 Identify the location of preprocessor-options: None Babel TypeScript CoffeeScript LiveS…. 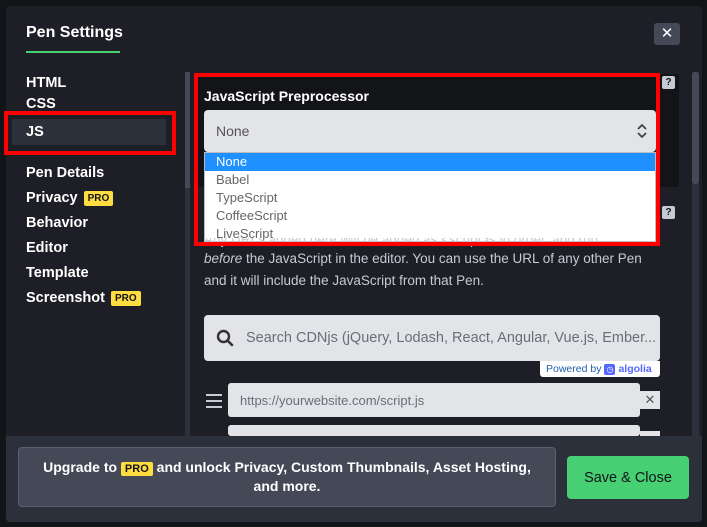
(430, 197).